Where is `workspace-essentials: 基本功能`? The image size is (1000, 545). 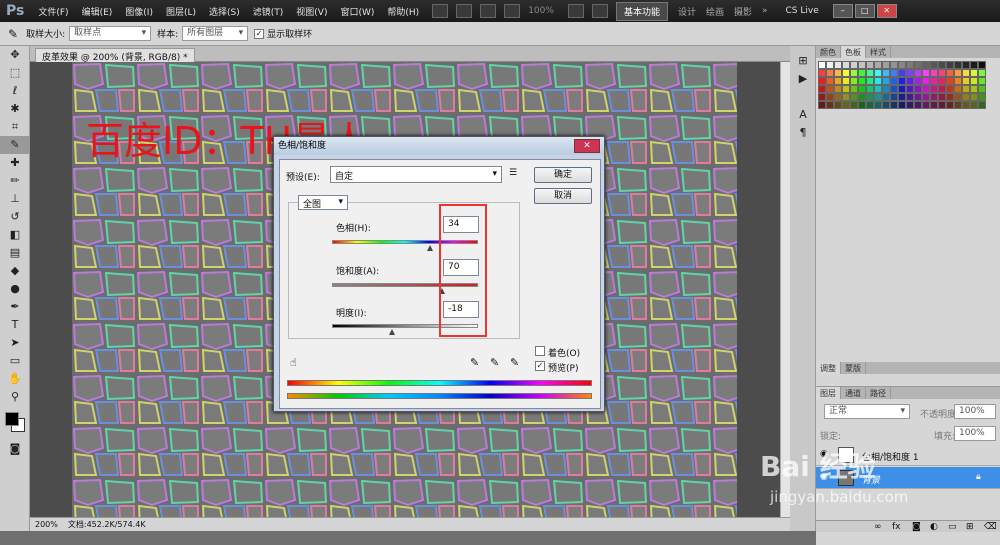 workspace-essentials: 基本功能 is located at coordinates (641, 11).